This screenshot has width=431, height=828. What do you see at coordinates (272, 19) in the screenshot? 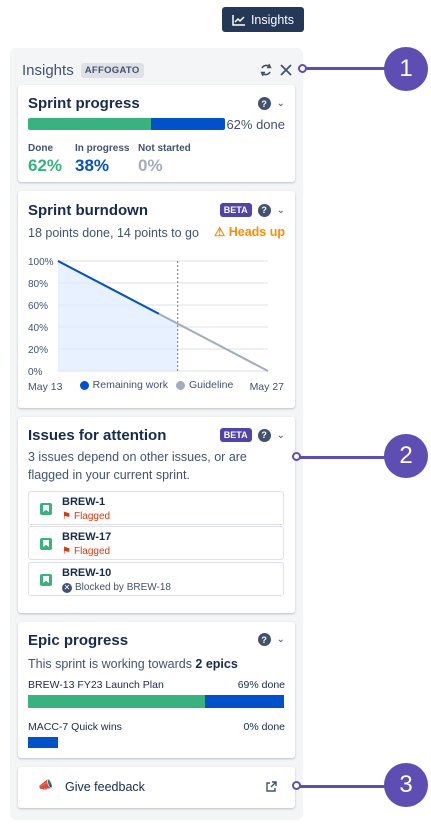
I see `insights-button-label: Insights` at bounding box center [272, 19].